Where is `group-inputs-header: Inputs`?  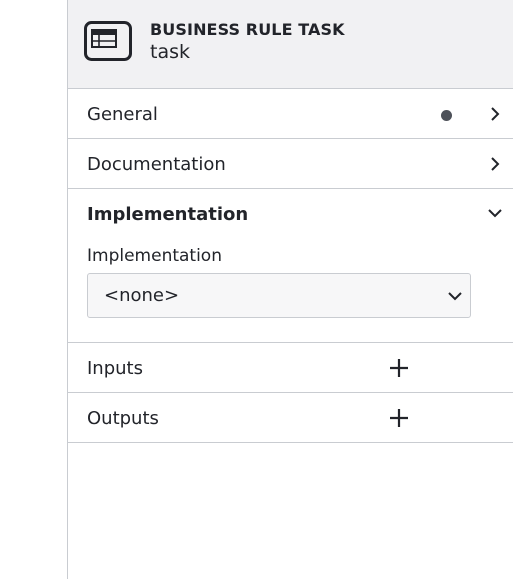
group-inputs-header: Inputs is located at coordinates (290, 367).